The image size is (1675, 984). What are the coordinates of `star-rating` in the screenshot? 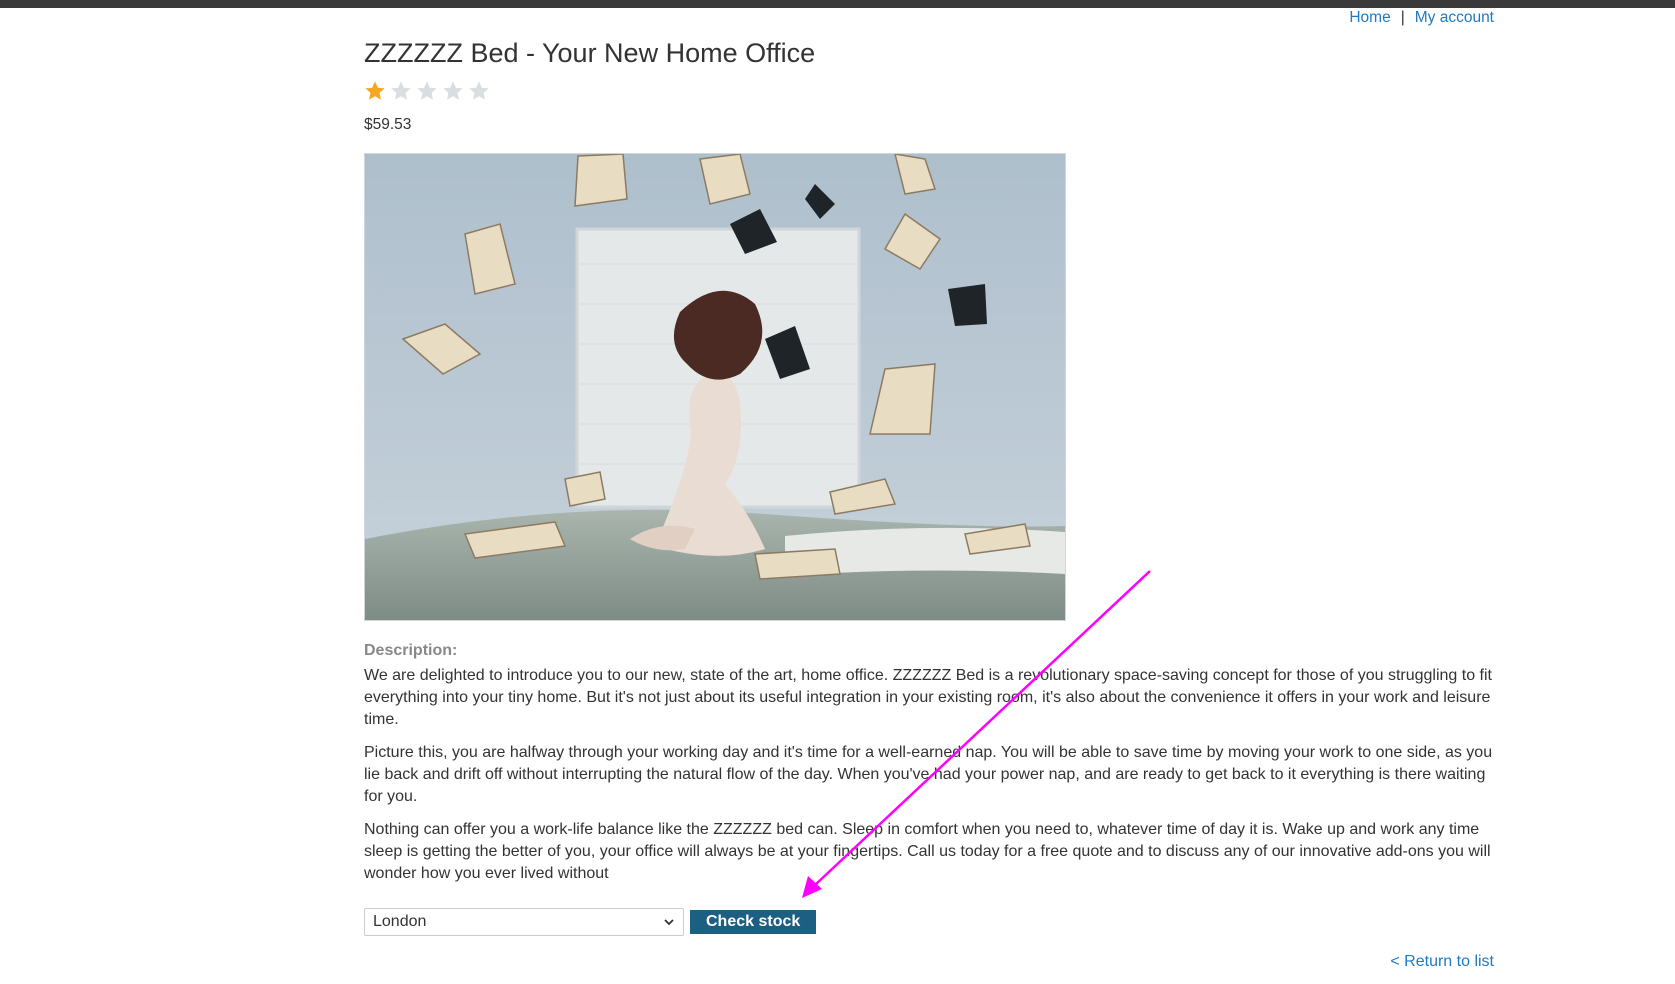 It's located at (427, 91).